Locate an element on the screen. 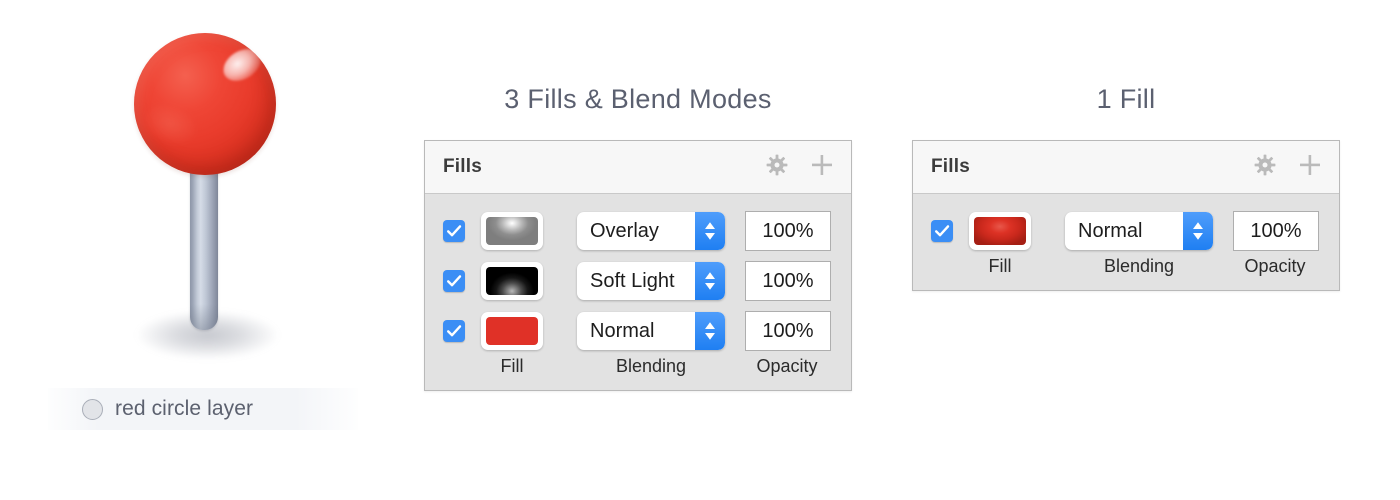 The width and height of the screenshot is (1400, 500). fill-row: Soft Light 100% is located at coordinates (638, 281).